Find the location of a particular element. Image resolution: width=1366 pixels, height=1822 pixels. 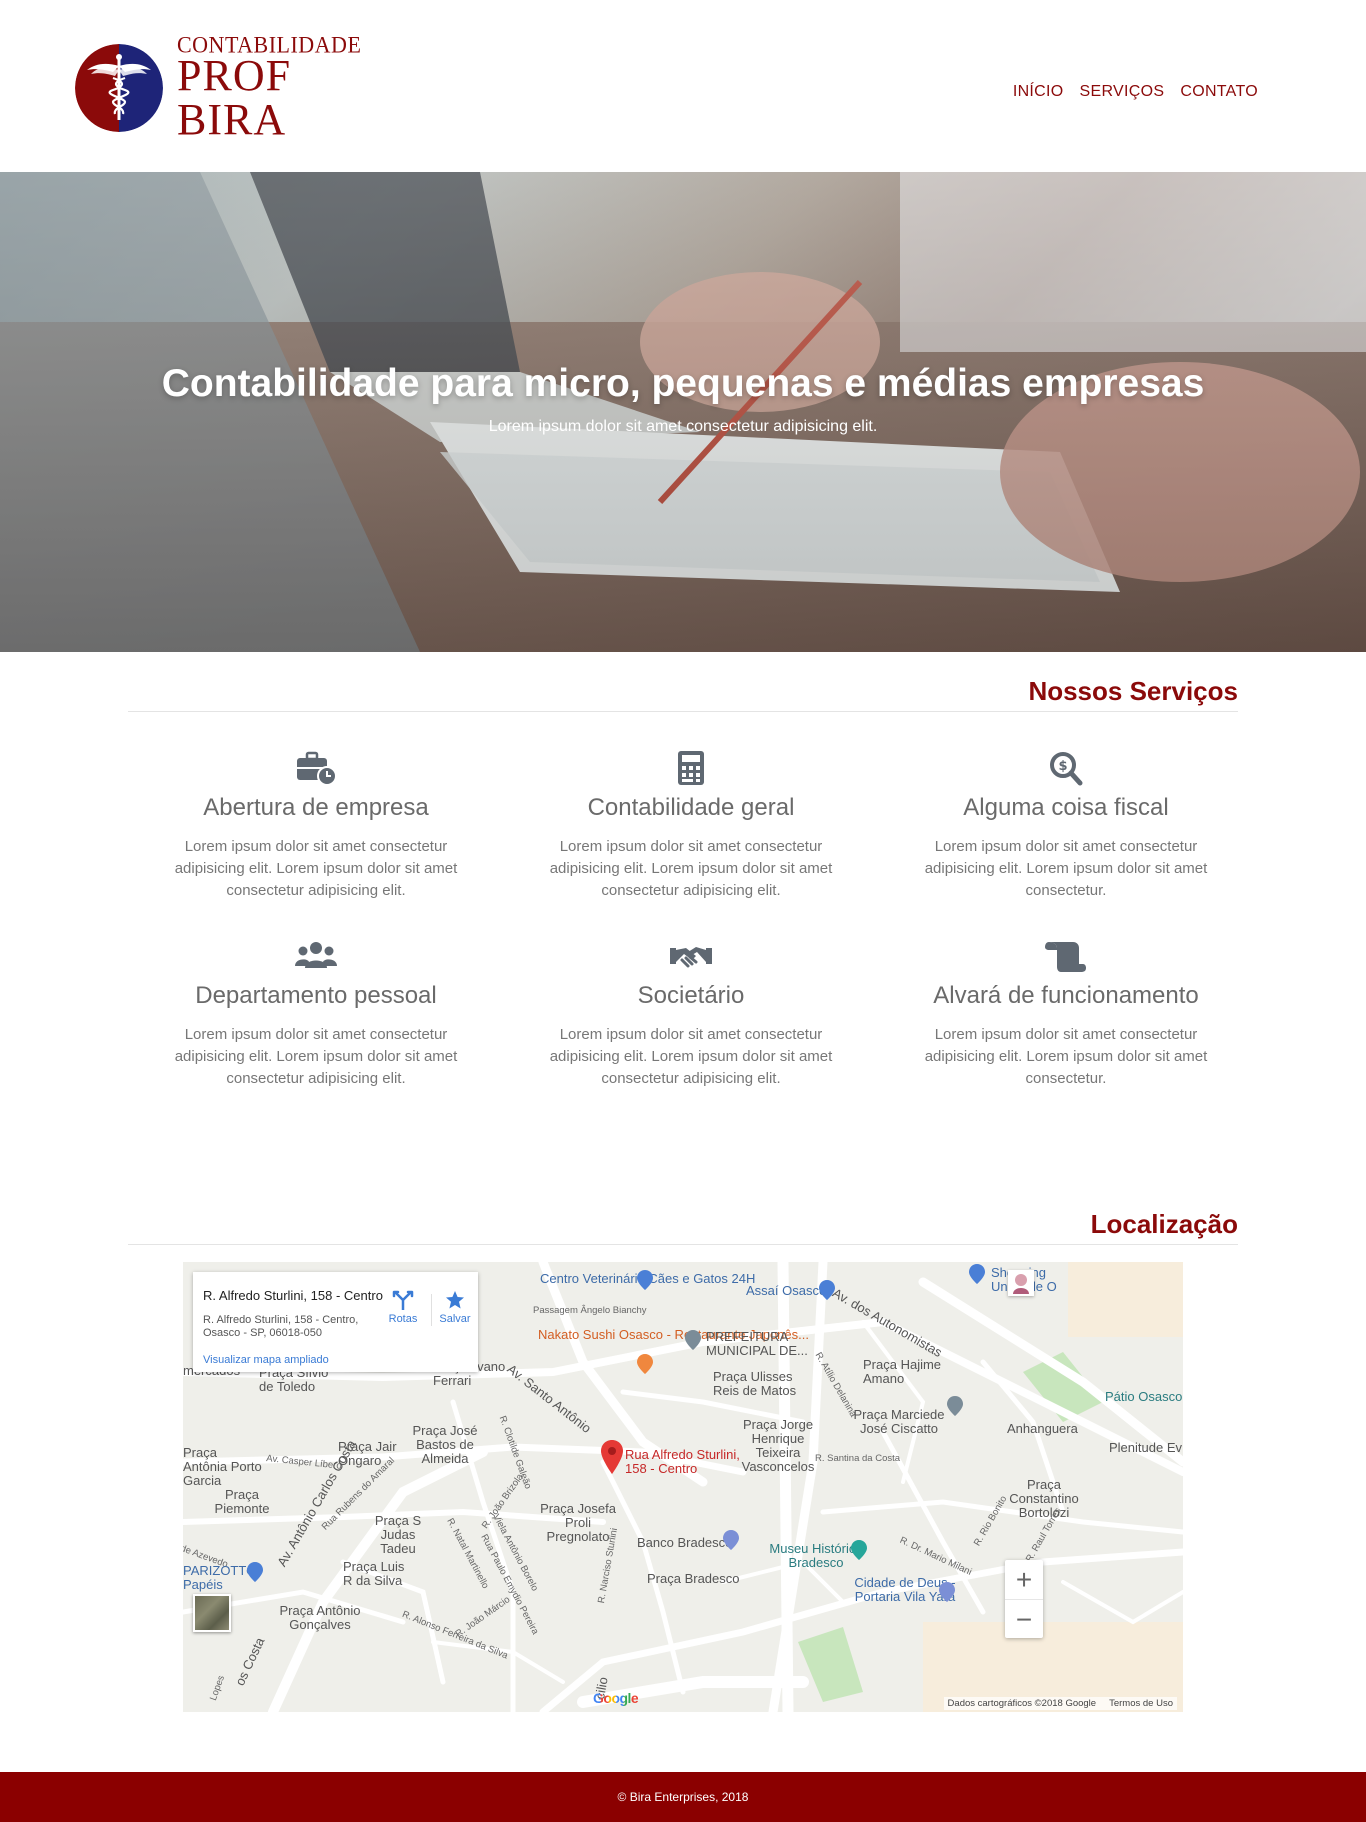

map-label-goncalves: Praça Antônio Gonçalves is located at coordinates (320, 1617).